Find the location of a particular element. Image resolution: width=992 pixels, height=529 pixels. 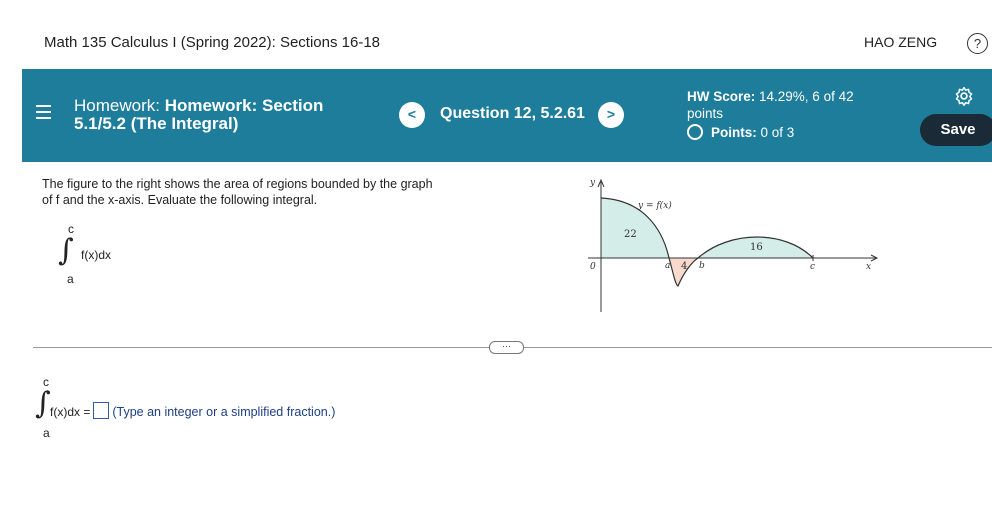

homework-title-line2: 5.1/5.2 (The Integral) is located at coordinates (156, 123).